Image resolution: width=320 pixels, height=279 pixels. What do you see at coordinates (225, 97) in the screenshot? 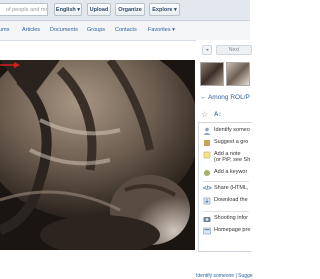
I see `among-album-link: ← Among ROL/P` at bounding box center [225, 97].